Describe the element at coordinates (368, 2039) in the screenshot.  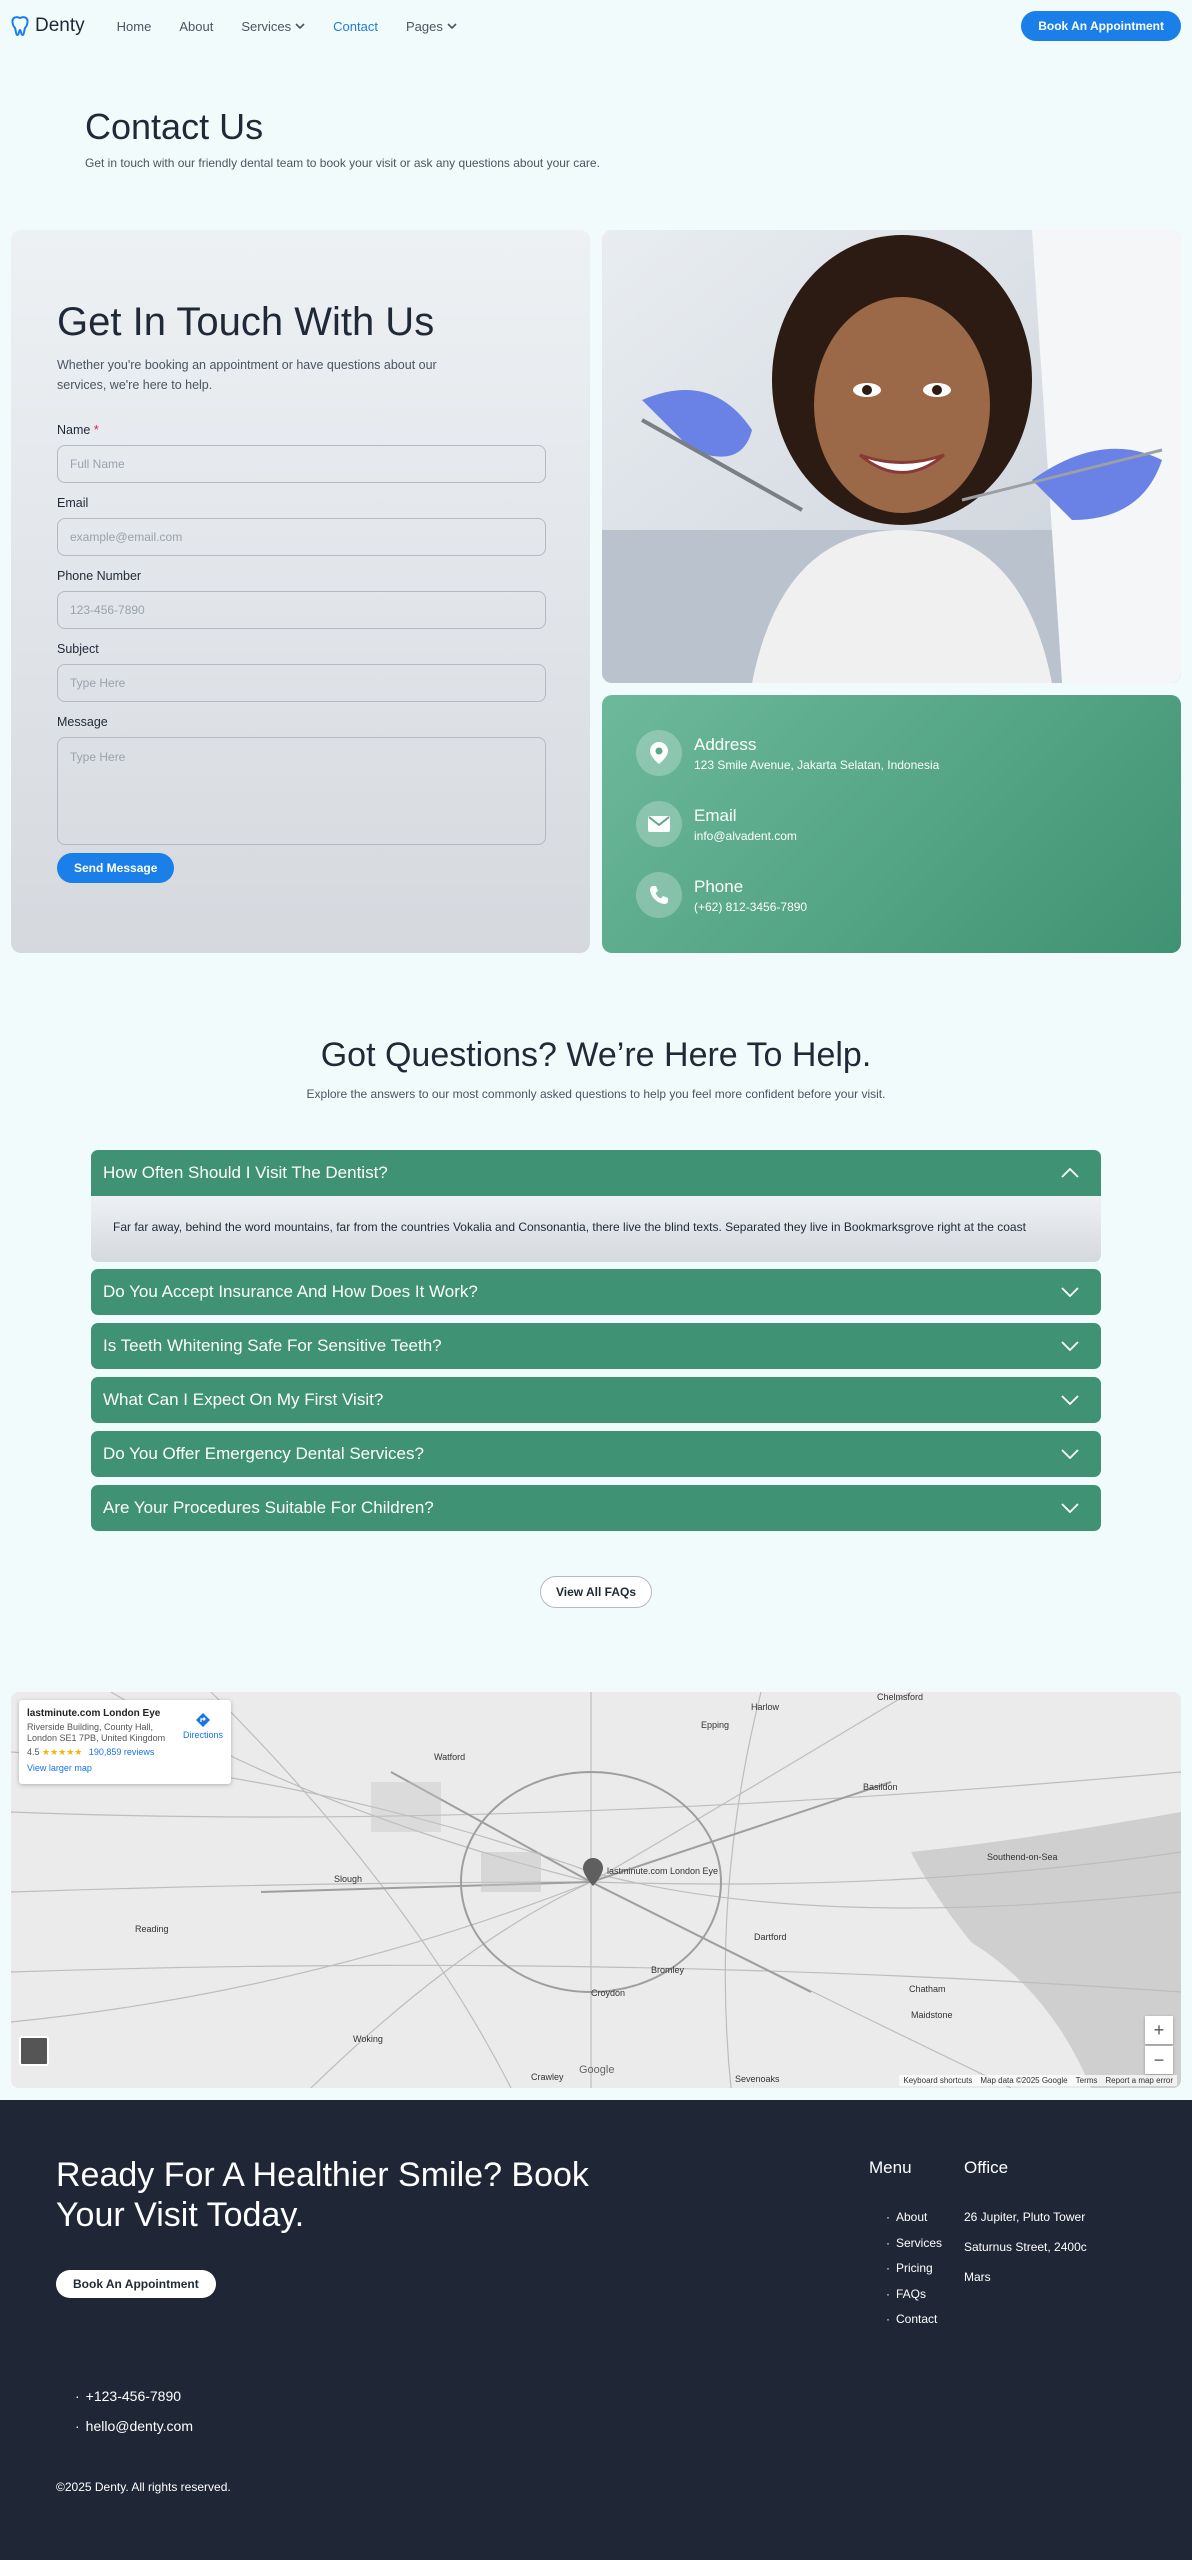
I see `map-label: Woking` at that location.